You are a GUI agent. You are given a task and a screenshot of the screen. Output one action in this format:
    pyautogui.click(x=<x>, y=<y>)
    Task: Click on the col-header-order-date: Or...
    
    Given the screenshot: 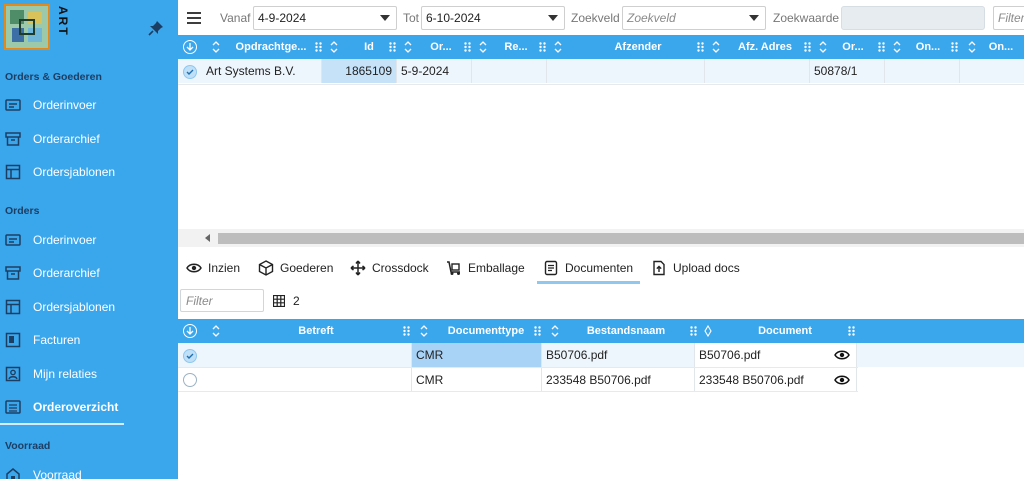 What is the action you would take?
    pyautogui.click(x=441, y=47)
    